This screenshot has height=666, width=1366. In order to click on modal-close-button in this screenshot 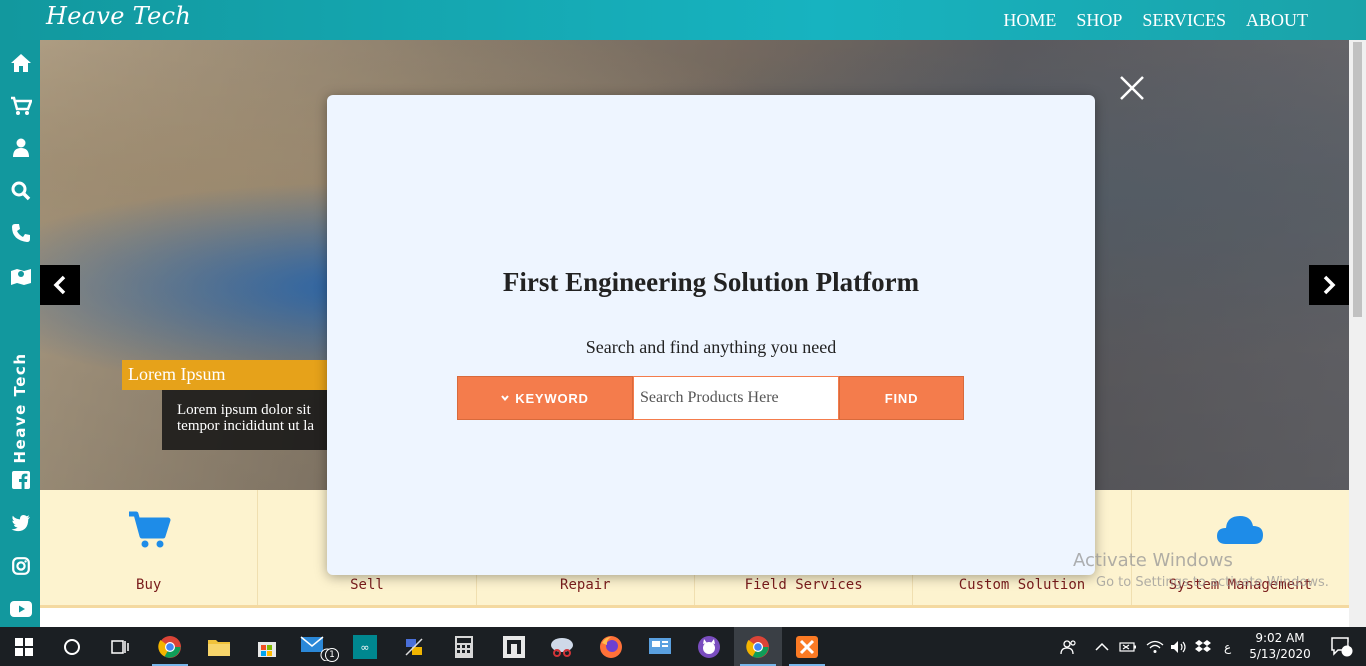, I will do `click(1132, 88)`.